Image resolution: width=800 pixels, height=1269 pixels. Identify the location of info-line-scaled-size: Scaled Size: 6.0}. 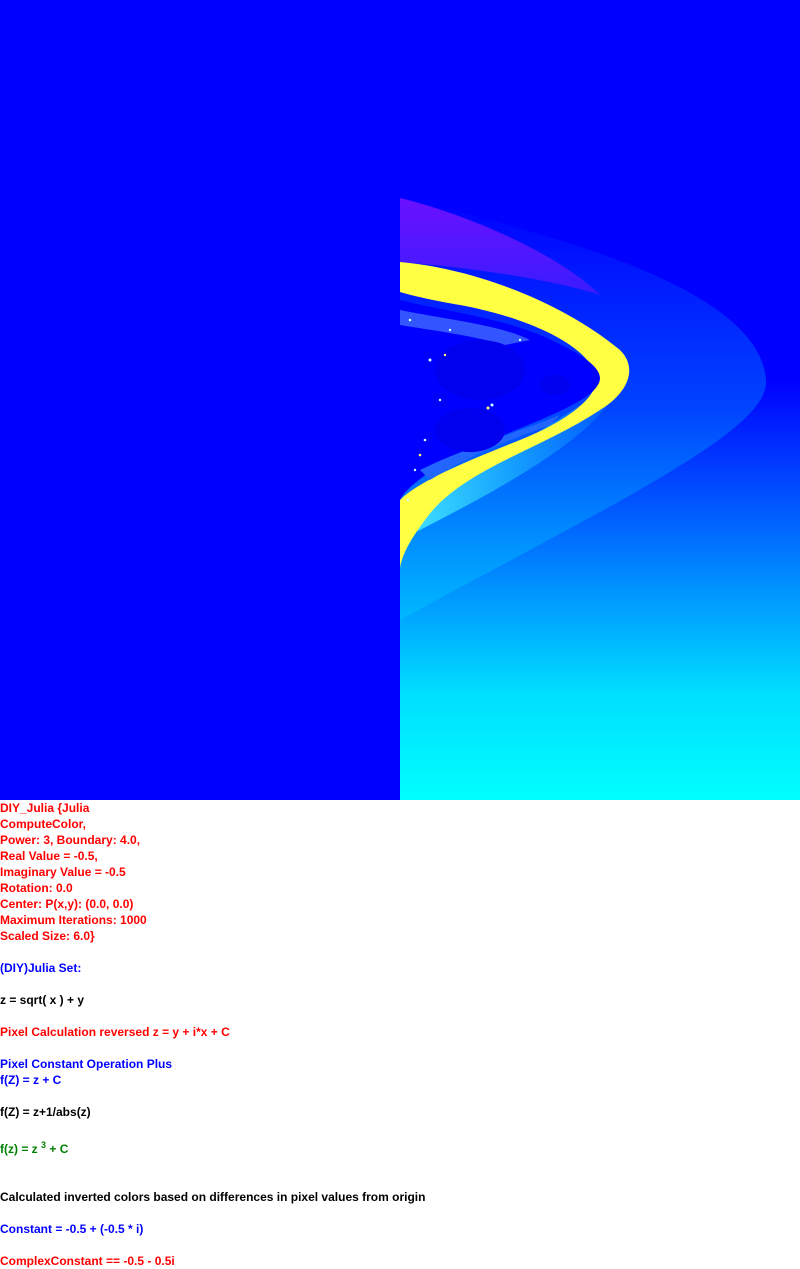
(47, 936).